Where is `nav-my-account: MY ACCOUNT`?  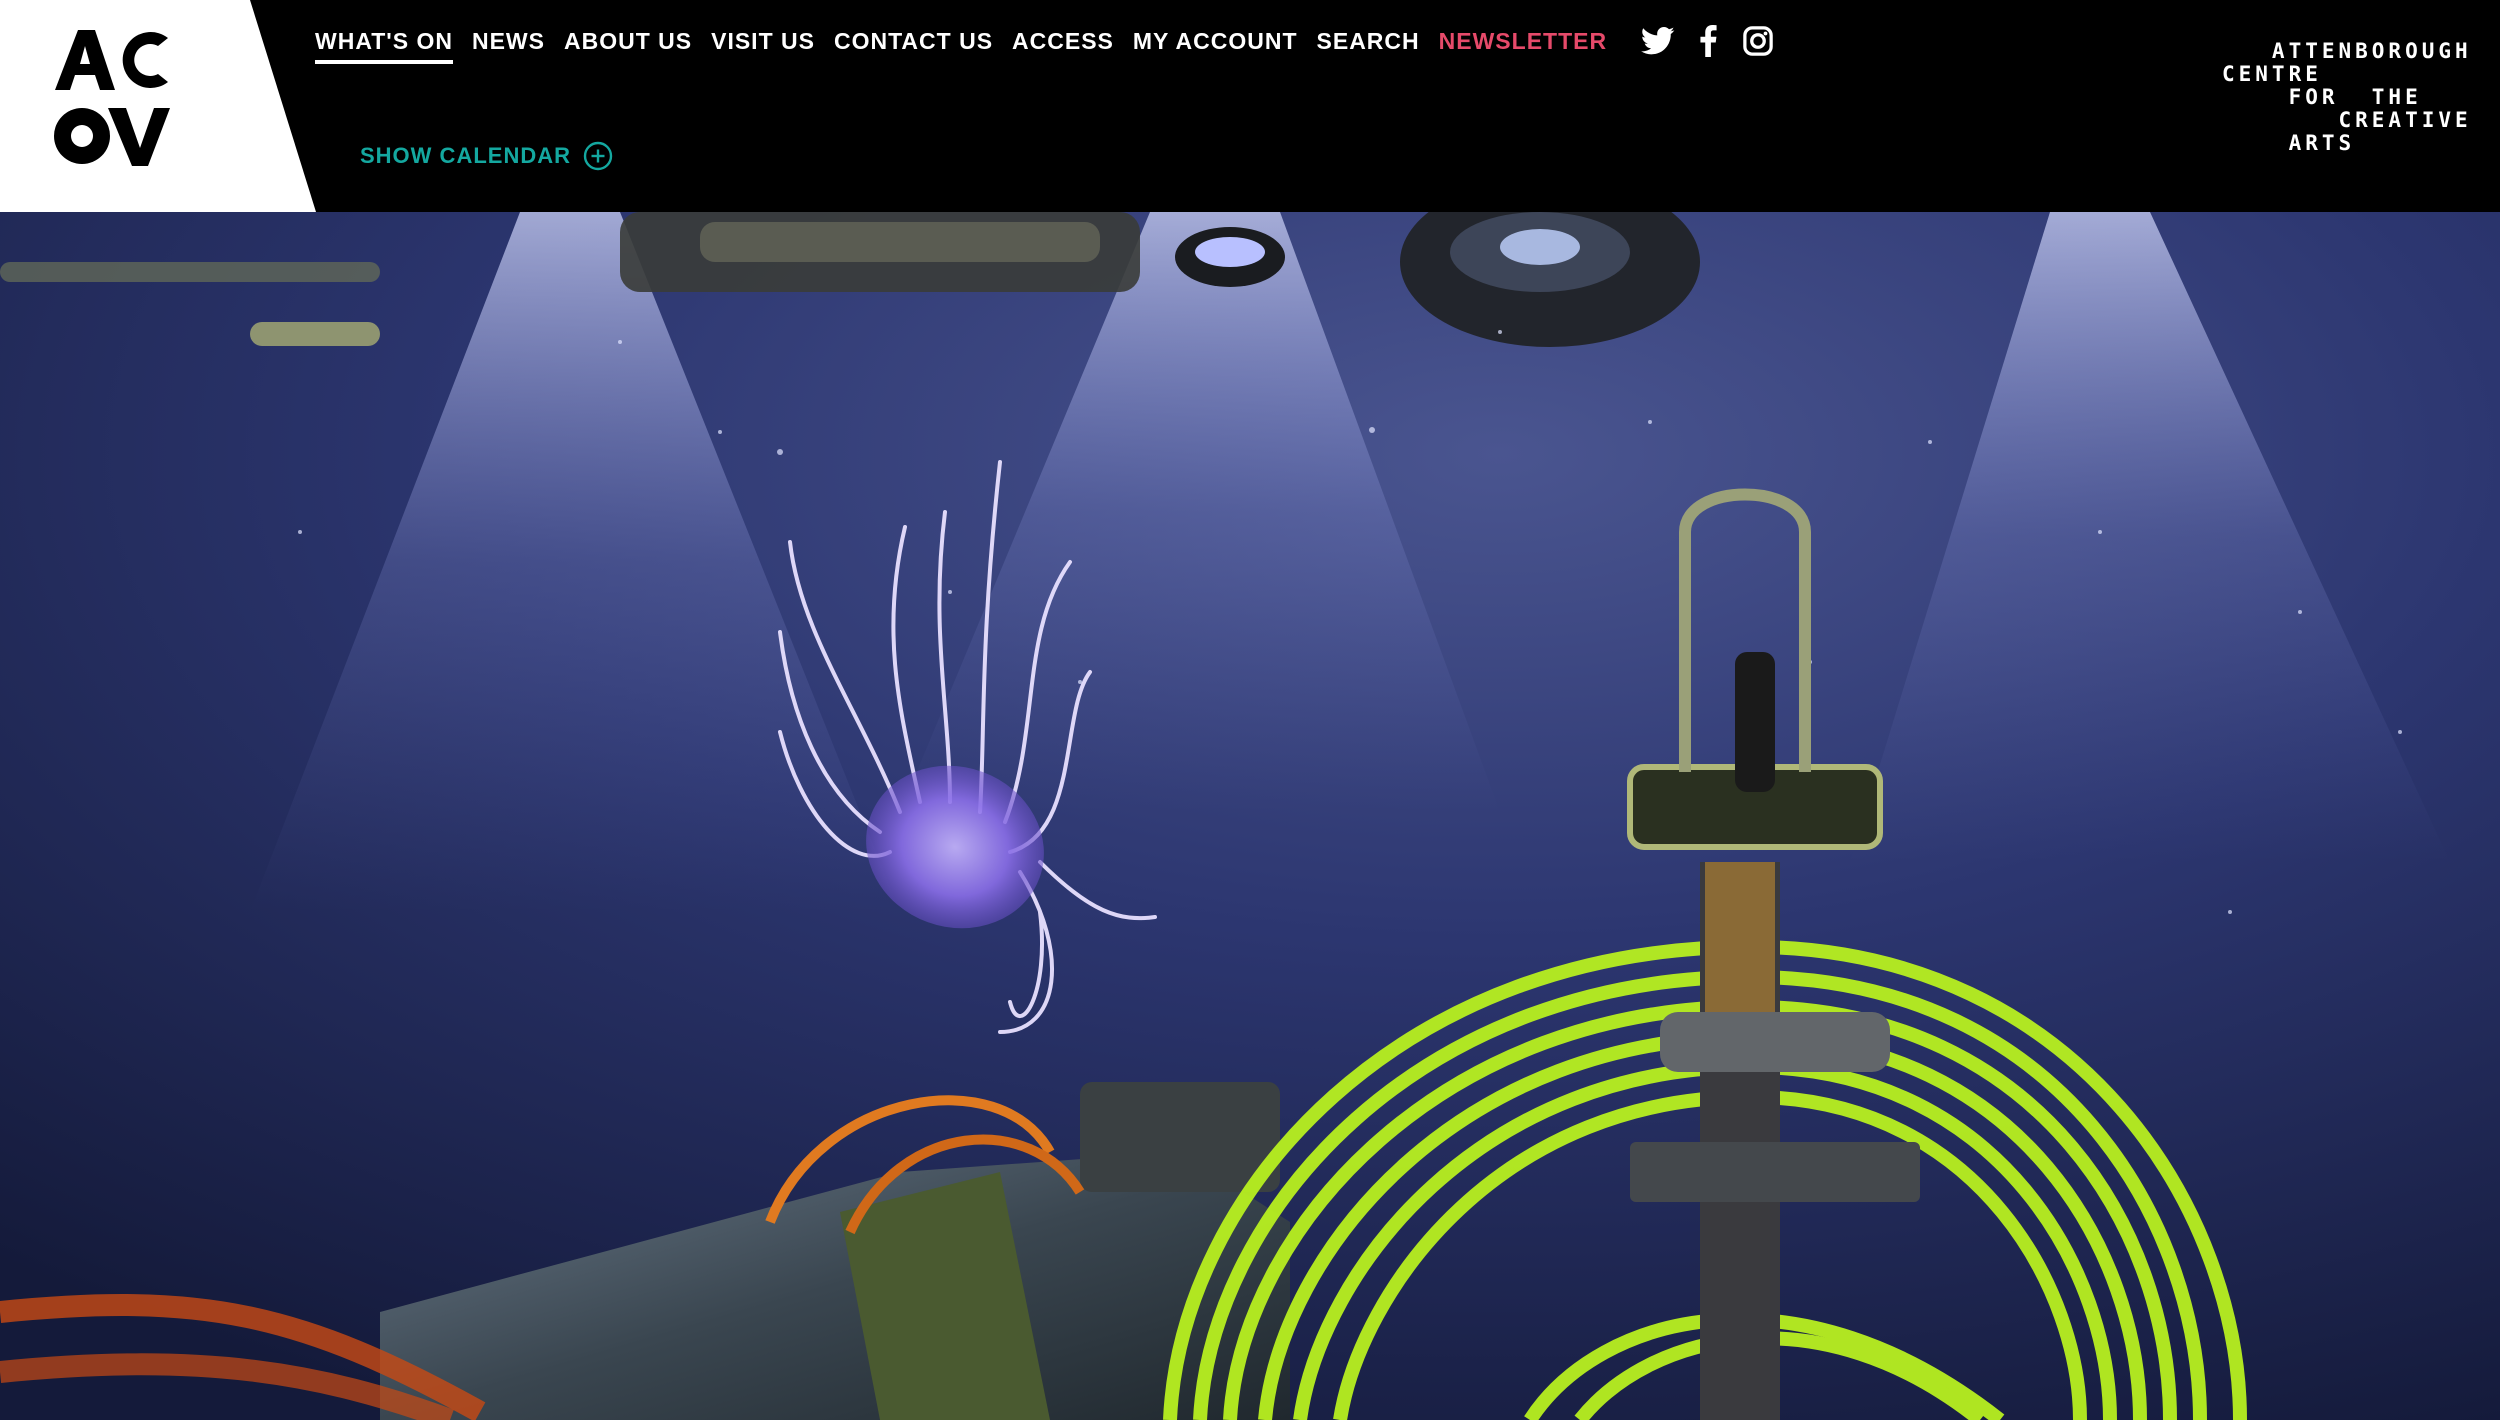 nav-my-account: MY ACCOUNT is located at coordinates (1215, 41).